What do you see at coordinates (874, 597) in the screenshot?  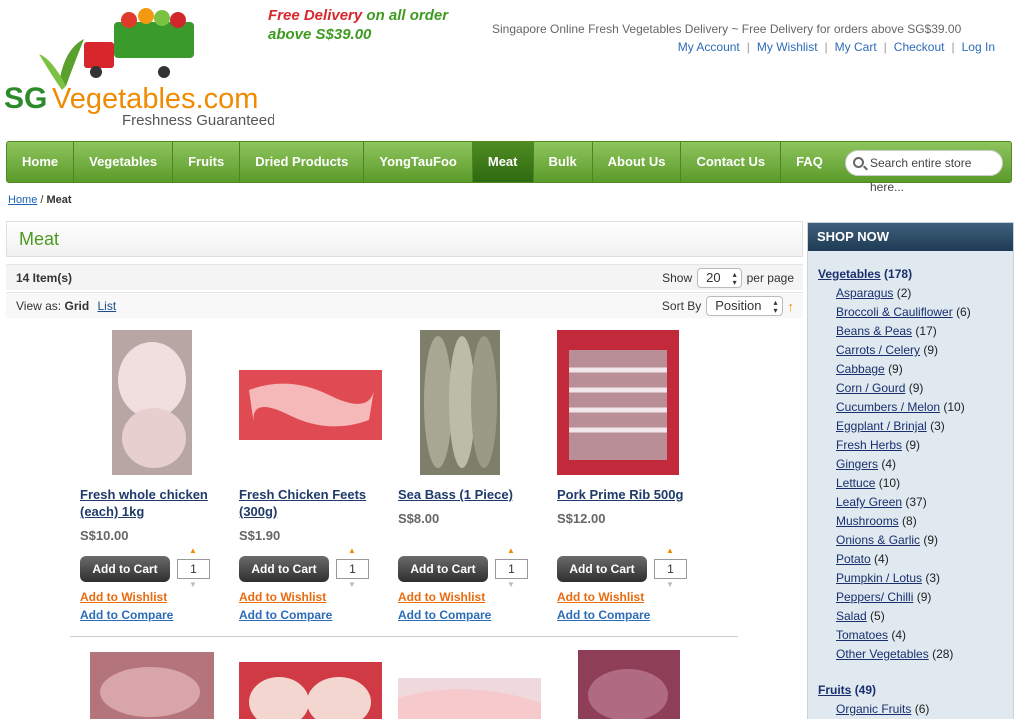 I see `subcategory-link: Peppers/ Chilli` at bounding box center [874, 597].